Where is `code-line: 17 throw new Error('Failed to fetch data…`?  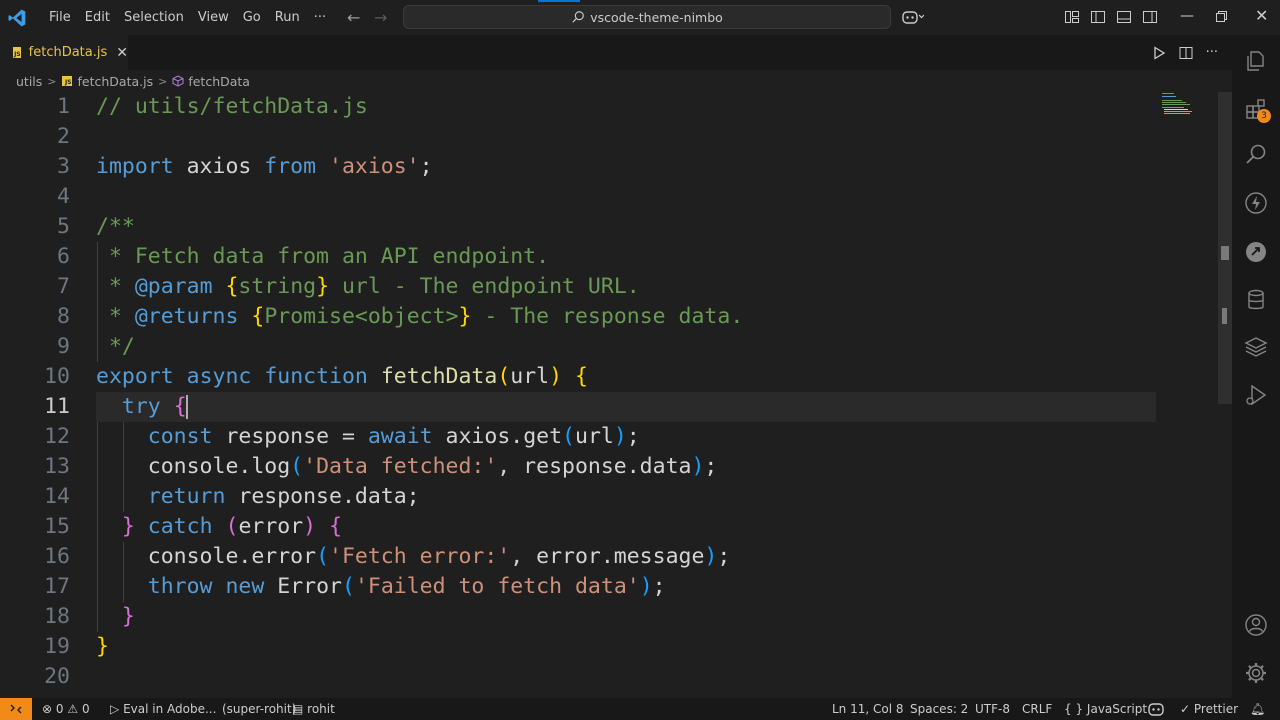 code-line: 17 throw new Error('Failed to fetch data… is located at coordinates (578, 587).